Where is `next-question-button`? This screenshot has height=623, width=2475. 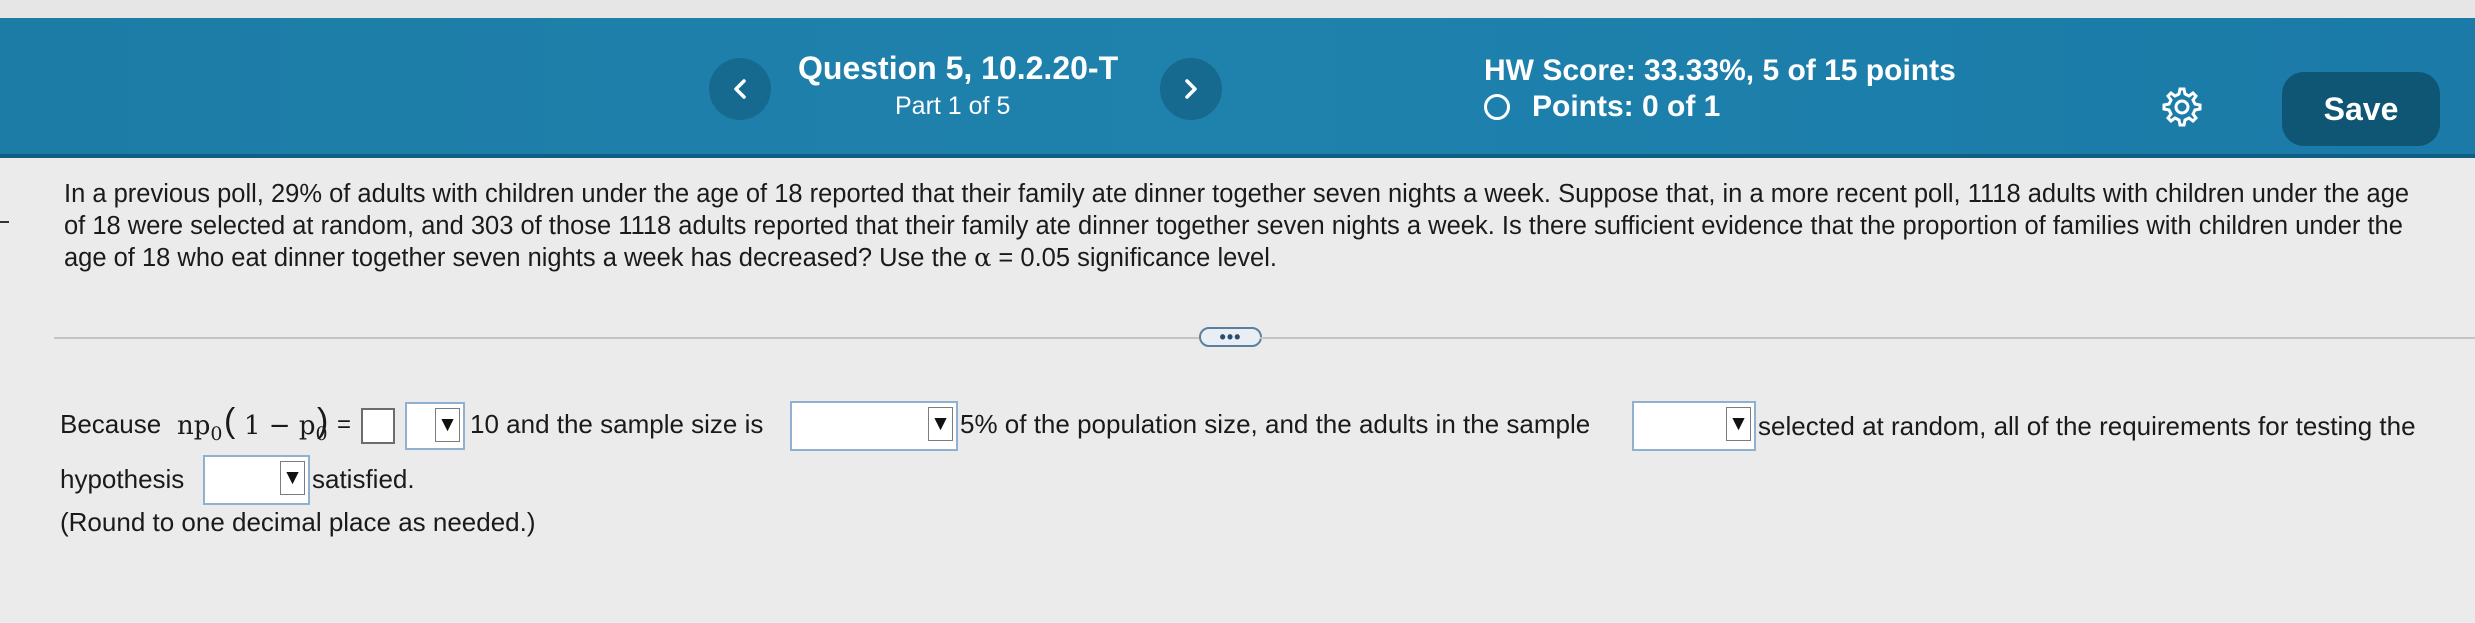 next-question-button is located at coordinates (1191, 89).